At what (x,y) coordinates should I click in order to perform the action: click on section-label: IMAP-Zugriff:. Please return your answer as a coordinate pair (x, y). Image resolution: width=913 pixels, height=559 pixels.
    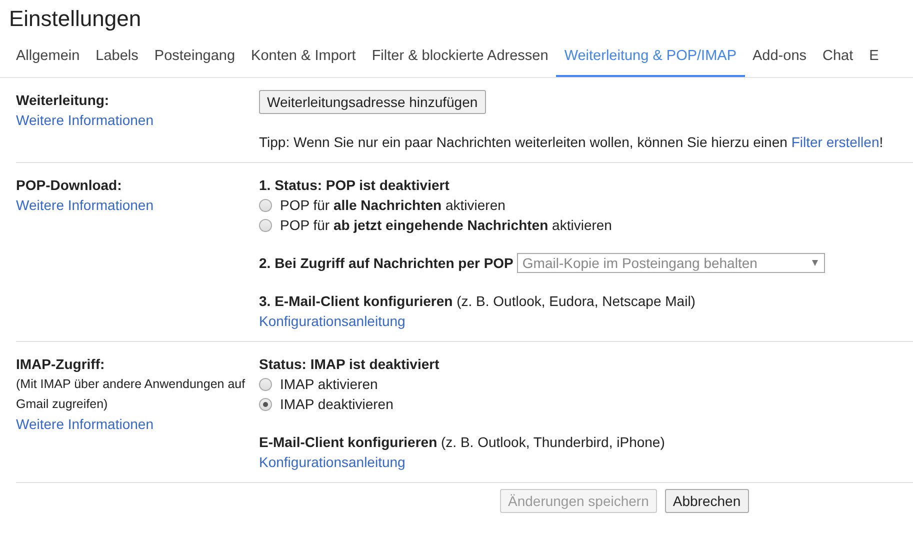
    Looking at the image, I should click on (61, 364).